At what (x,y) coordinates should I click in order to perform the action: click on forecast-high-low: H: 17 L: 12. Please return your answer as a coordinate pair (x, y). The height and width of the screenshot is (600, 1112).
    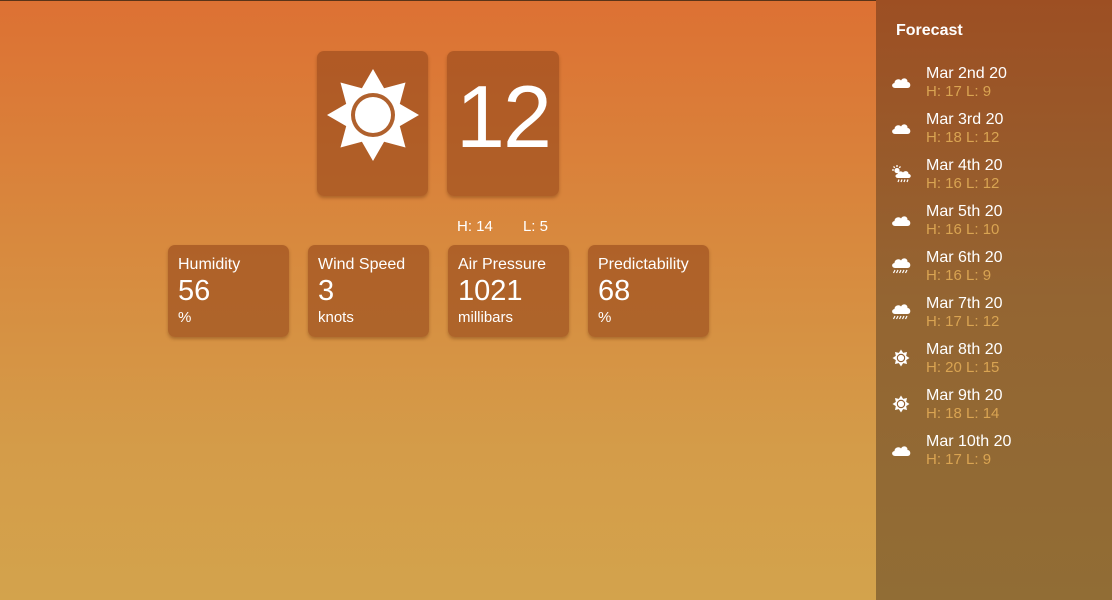
    Looking at the image, I should click on (963, 321).